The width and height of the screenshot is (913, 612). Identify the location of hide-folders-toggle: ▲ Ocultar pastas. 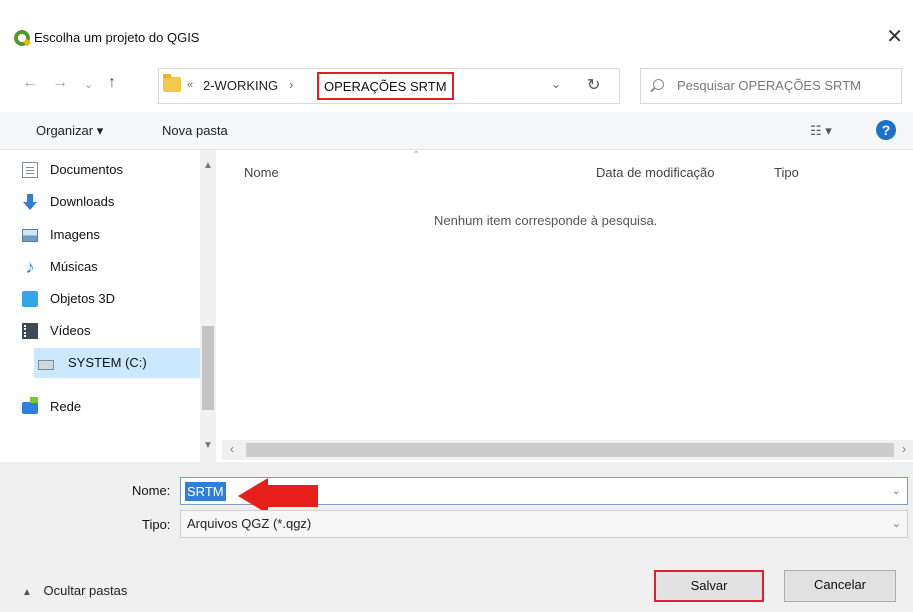
(74, 590).